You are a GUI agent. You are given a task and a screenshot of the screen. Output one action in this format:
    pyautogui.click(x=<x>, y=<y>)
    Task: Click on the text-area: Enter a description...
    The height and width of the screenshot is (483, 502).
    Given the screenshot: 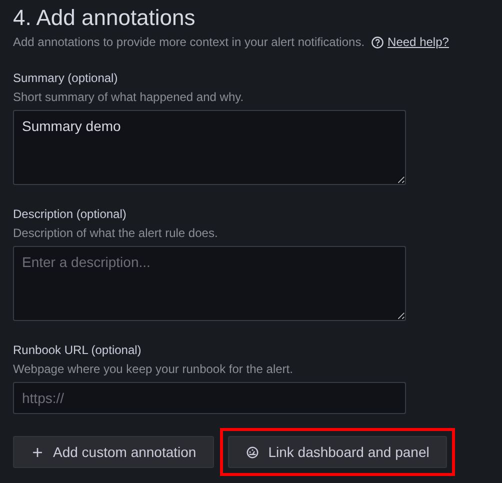 What is the action you would take?
    pyautogui.click(x=209, y=283)
    